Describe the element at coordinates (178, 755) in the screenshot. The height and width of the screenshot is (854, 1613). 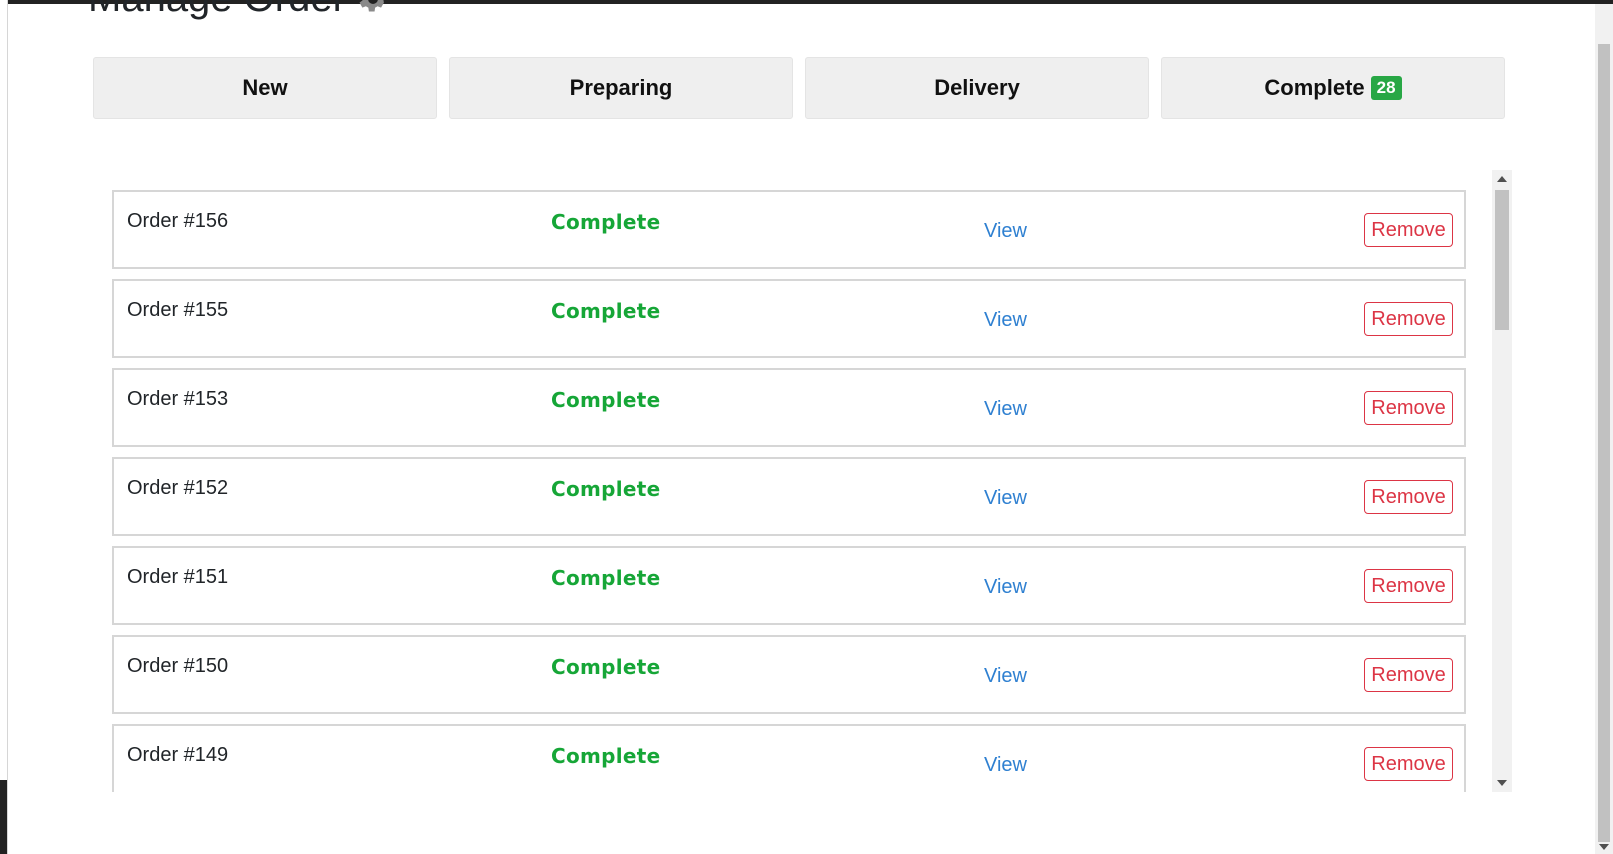
I see `order-id: Order #149` at that location.